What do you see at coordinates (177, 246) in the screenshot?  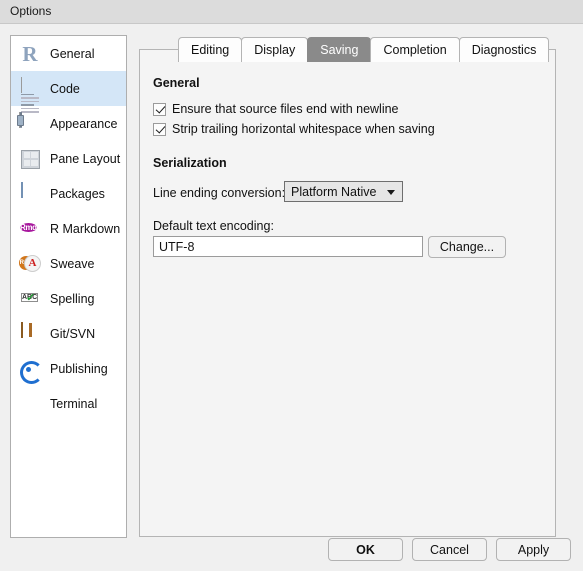 I see `default-text-encoding-value: UTF-8` at bounding box center [177, 246].